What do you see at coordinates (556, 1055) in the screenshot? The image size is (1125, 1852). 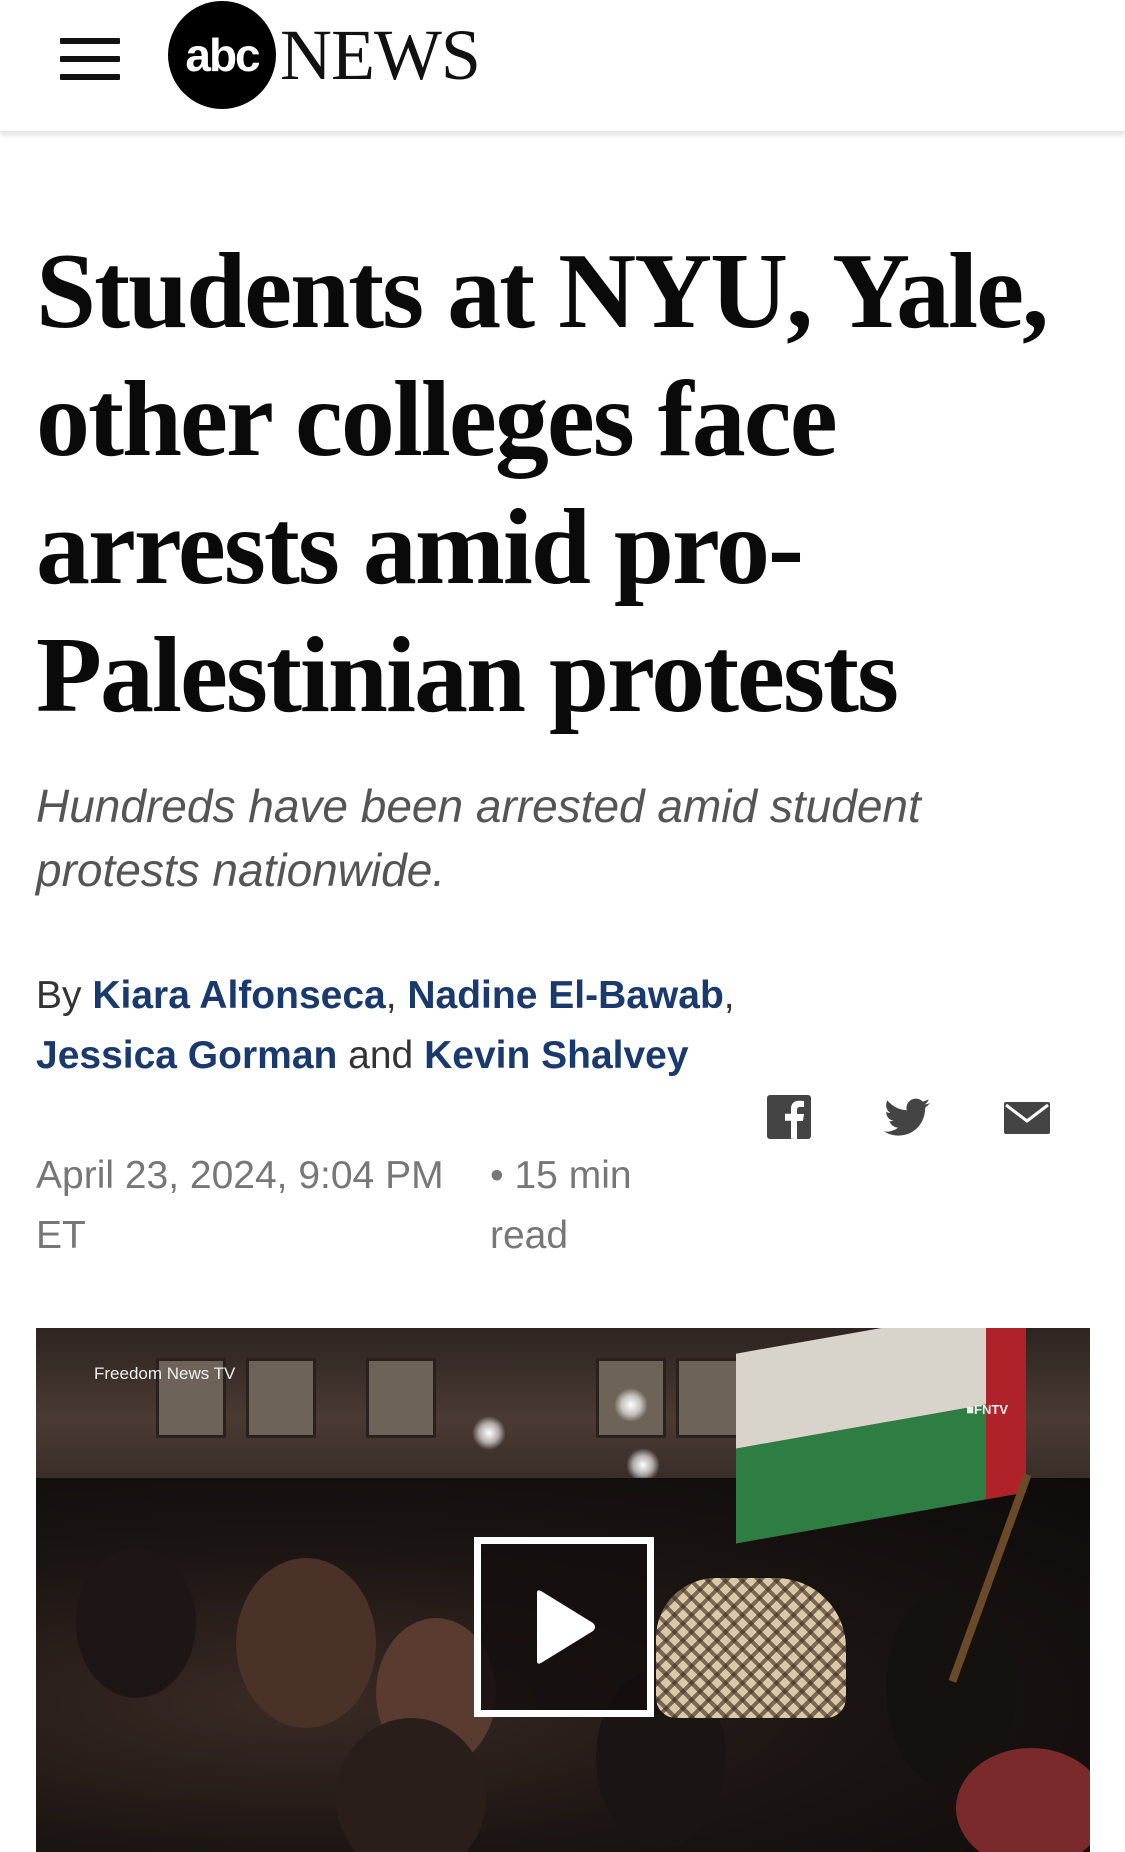 I see `author-link: Kevin Shalvey` at bounding box center [556, 1055].